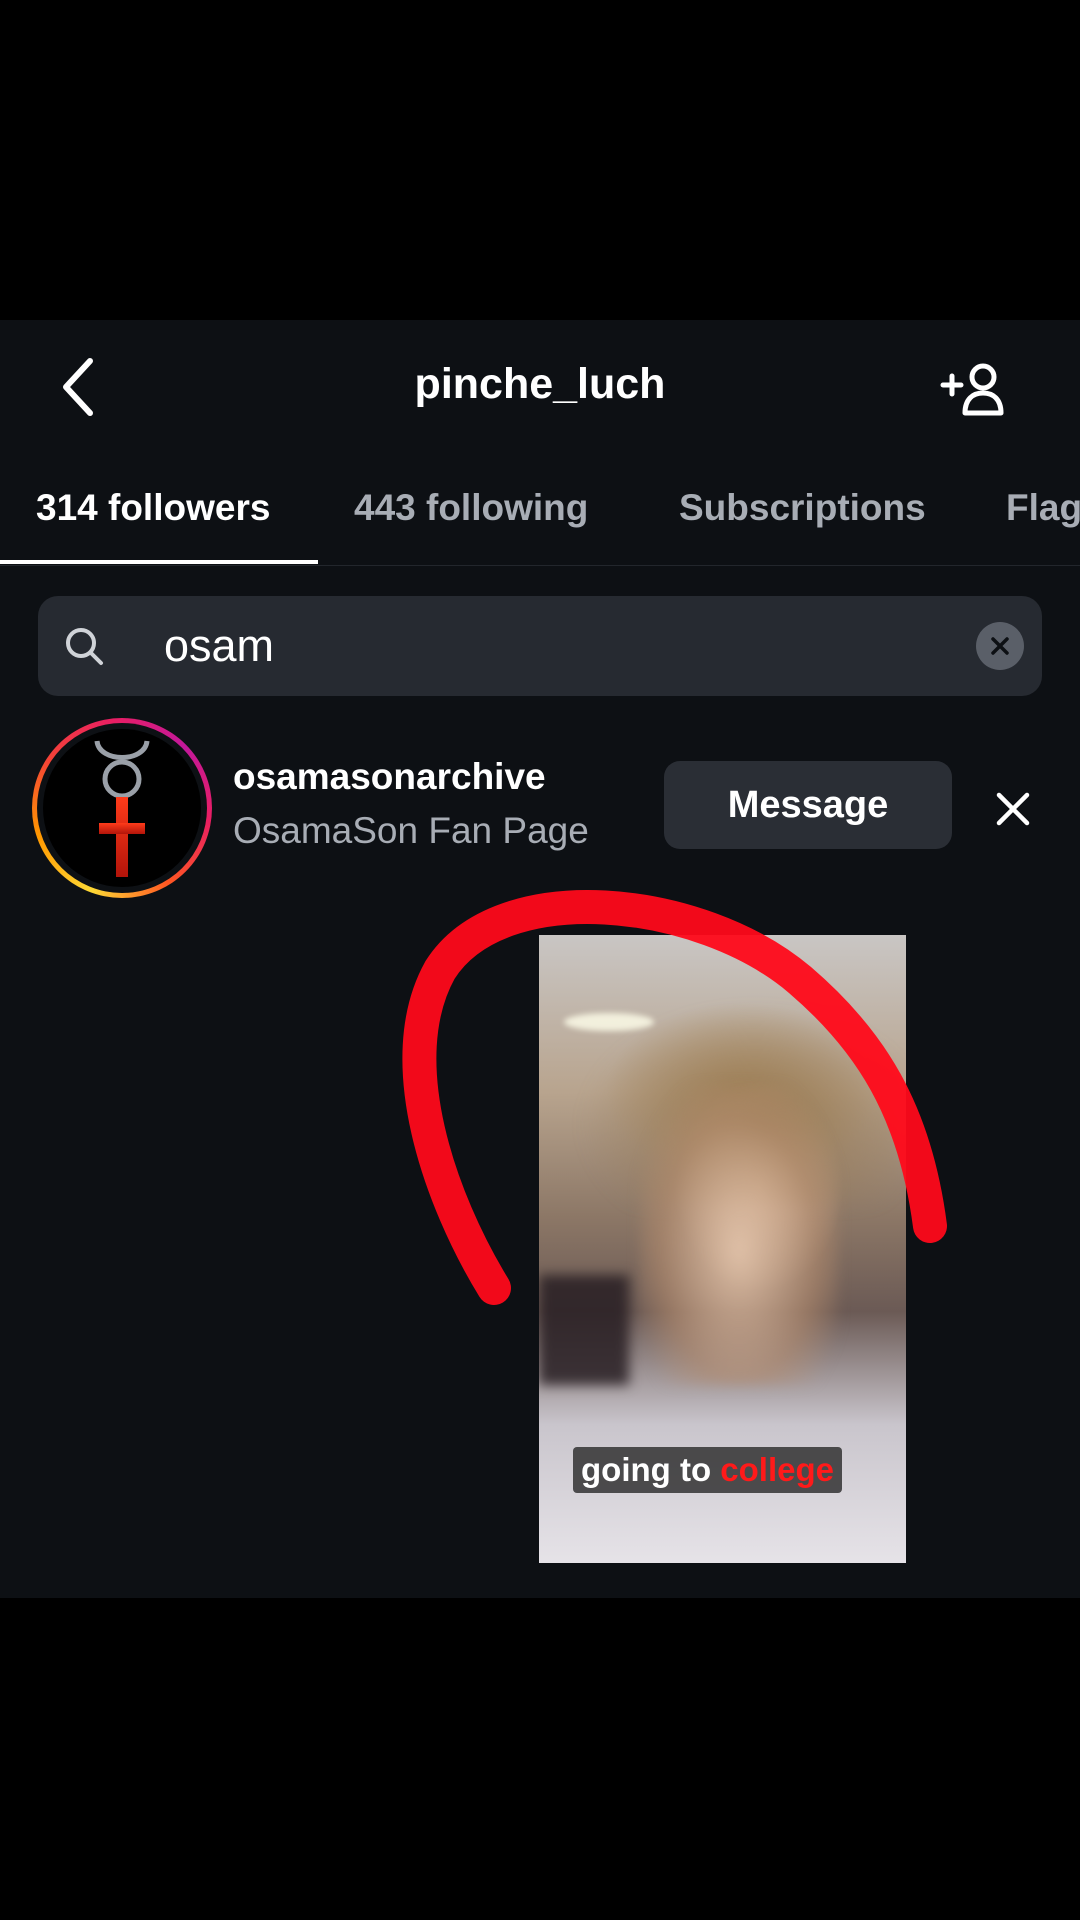 Image resolution: width=1080 pixels, height=1920 pixels. What do you see at coordinates (153, 508) in the screenshot?
I see `tab-followers: 314 followers` at bounding box center [153, 508].